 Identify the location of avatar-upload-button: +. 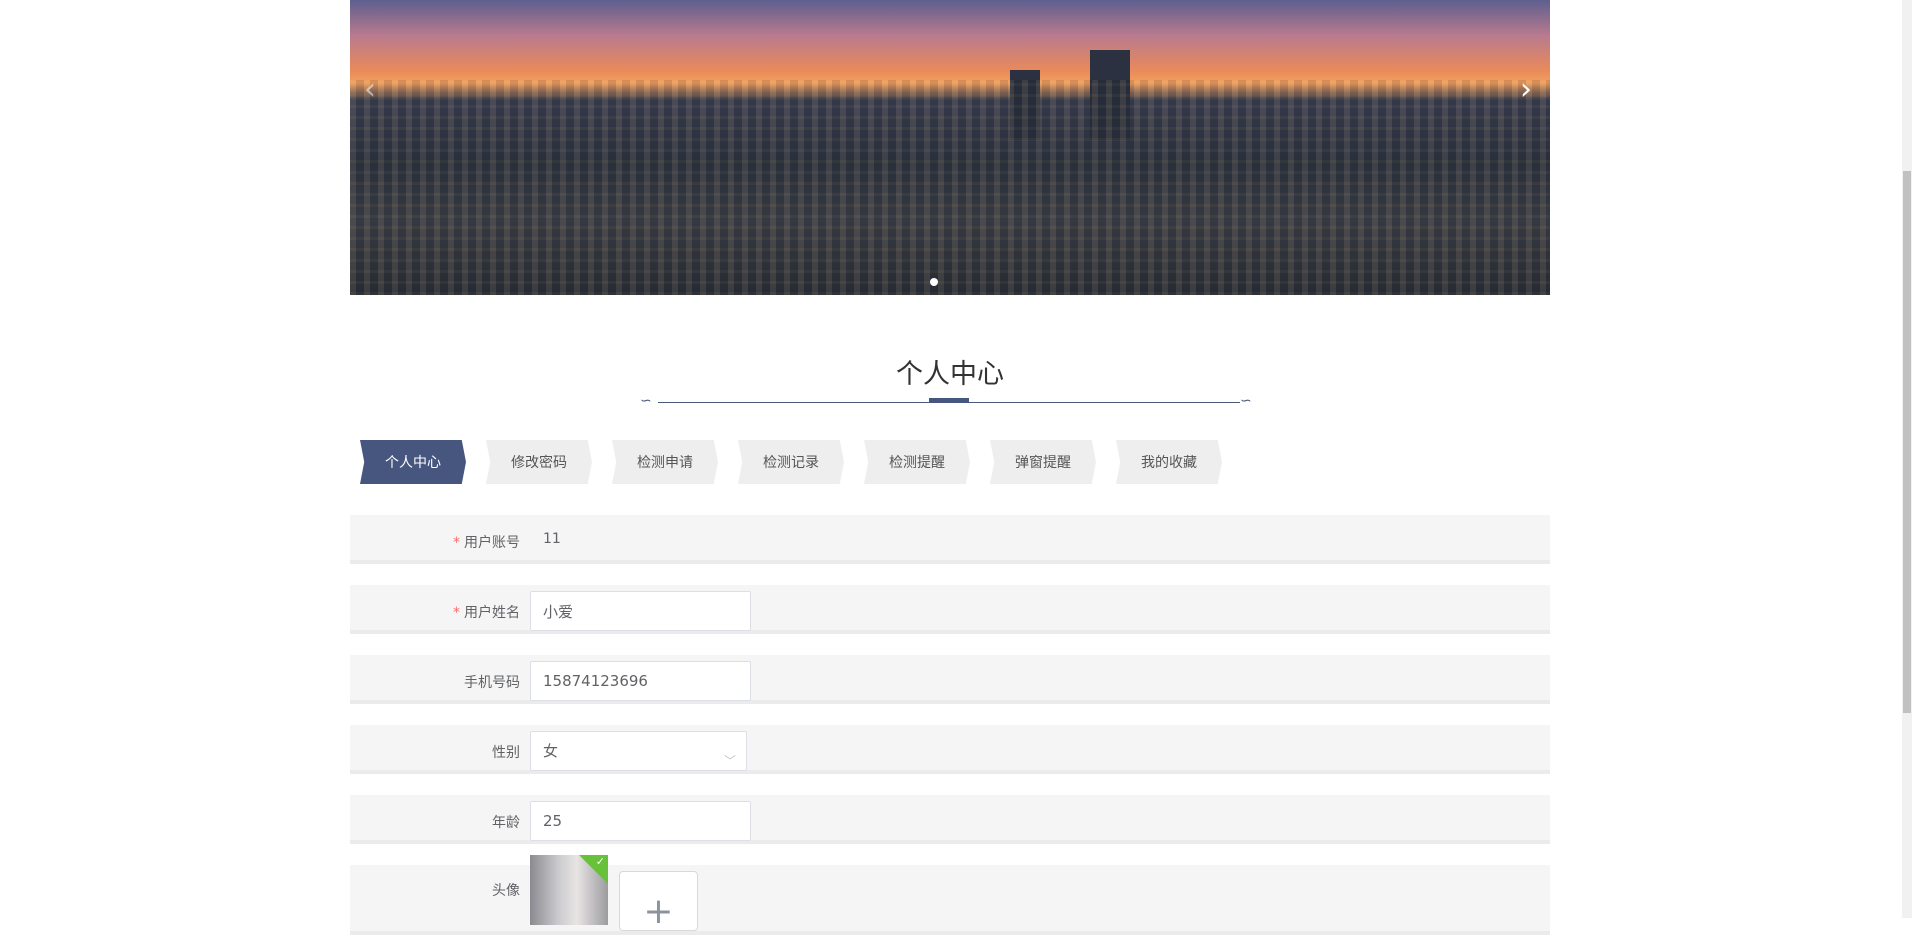
(658, 901).